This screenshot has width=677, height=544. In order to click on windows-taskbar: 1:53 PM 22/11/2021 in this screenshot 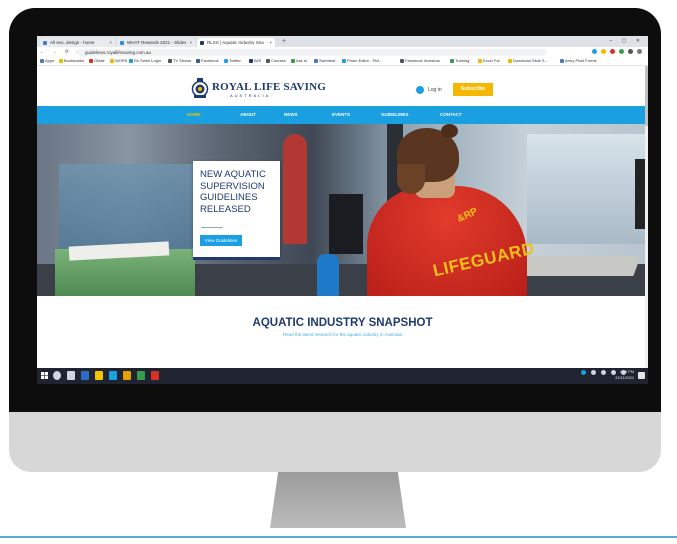, I will do `click(342, 376)`.